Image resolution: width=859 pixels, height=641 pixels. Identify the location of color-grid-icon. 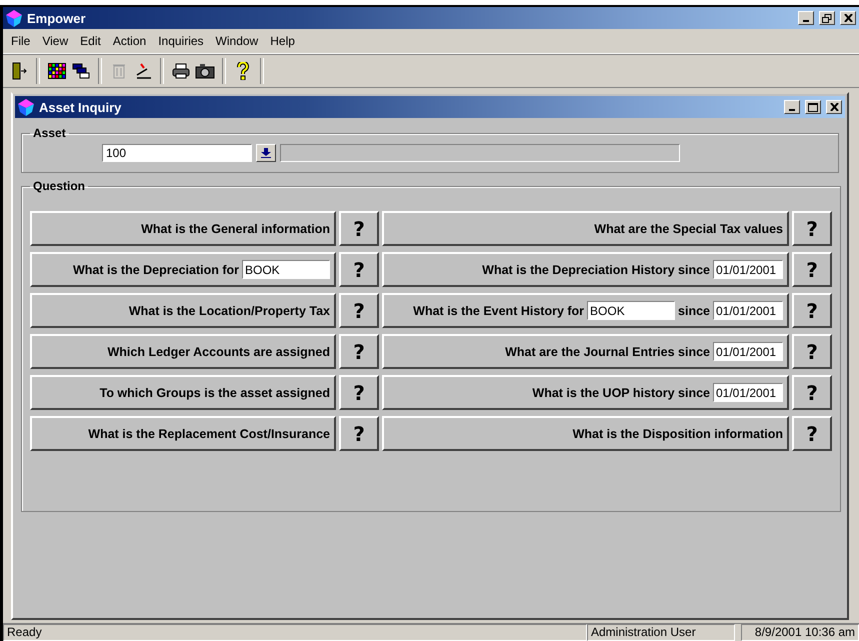
(57, 71).